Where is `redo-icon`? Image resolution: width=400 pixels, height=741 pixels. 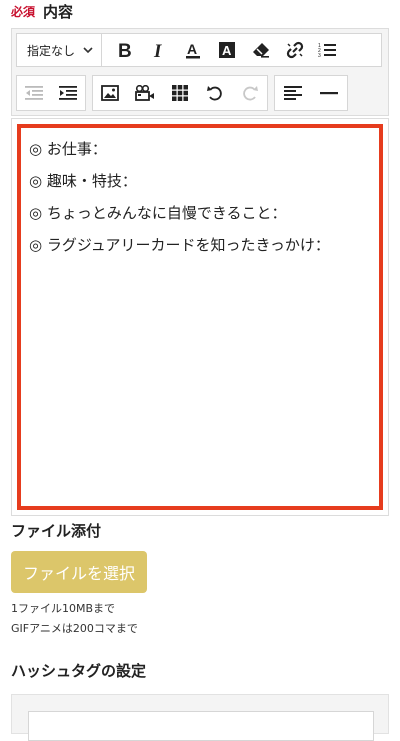
redo-icon is located at coordinates (250, 93).